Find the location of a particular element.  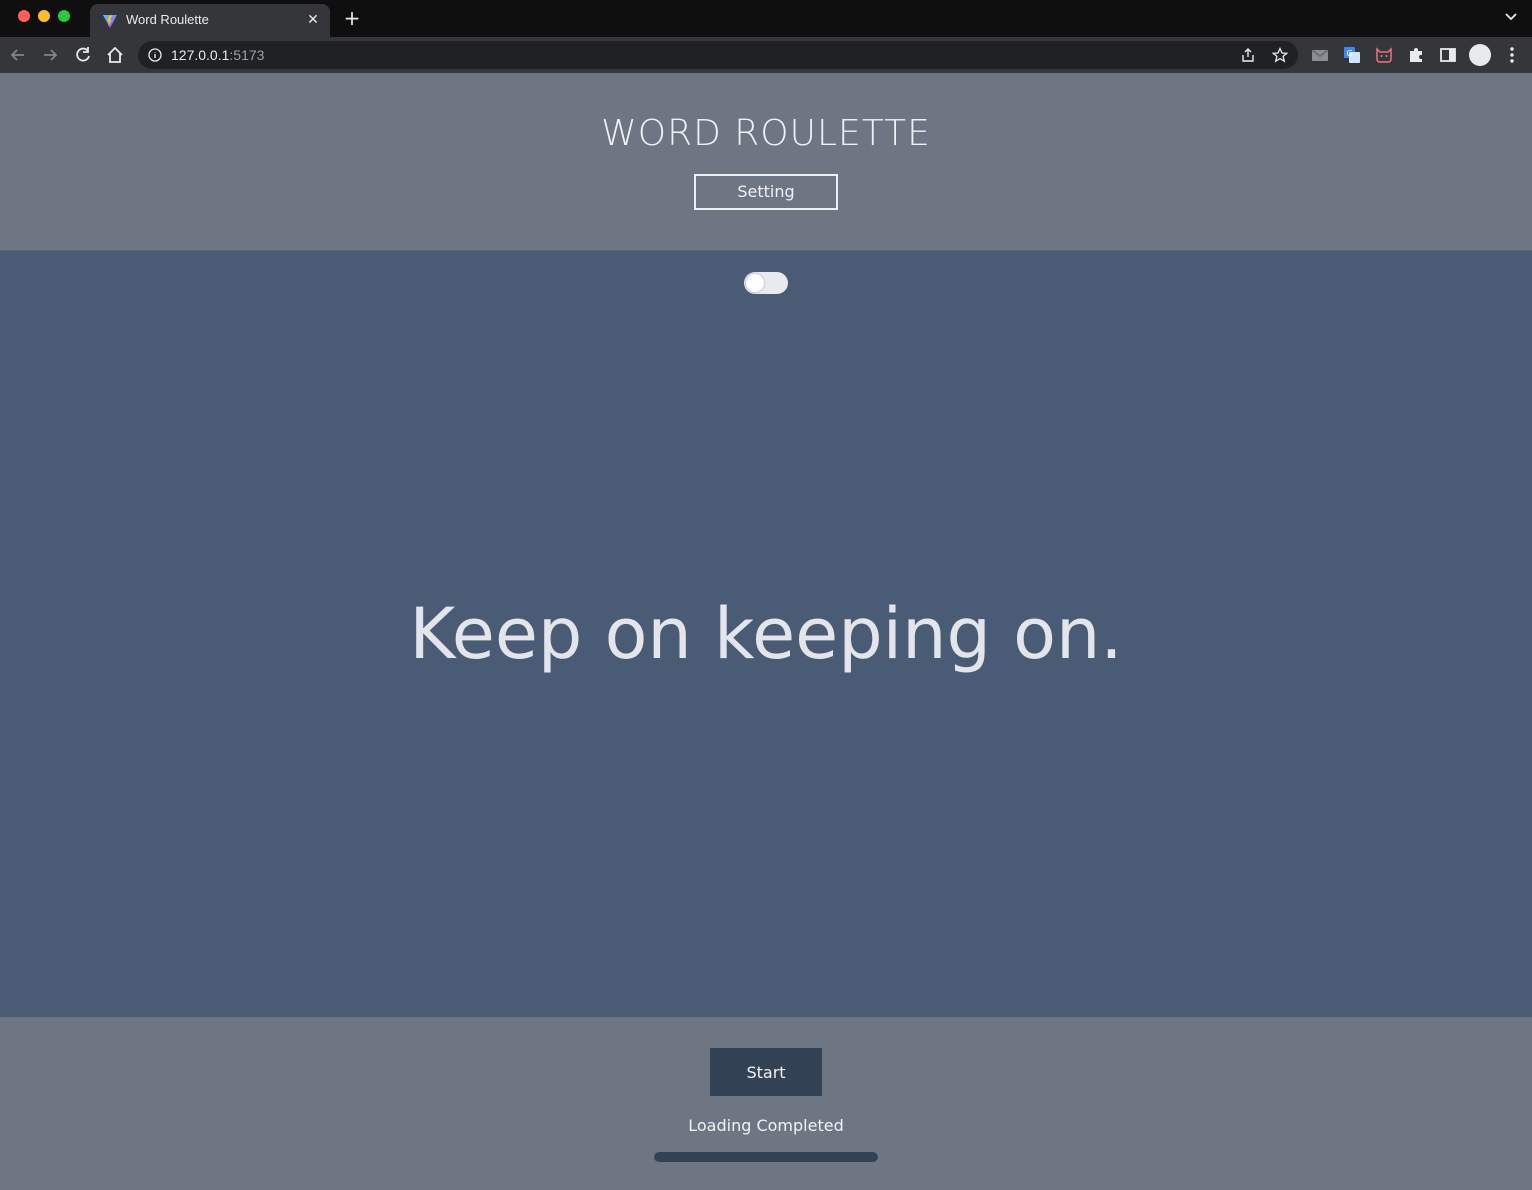

reload-icon is located at coordinates (83, 55).